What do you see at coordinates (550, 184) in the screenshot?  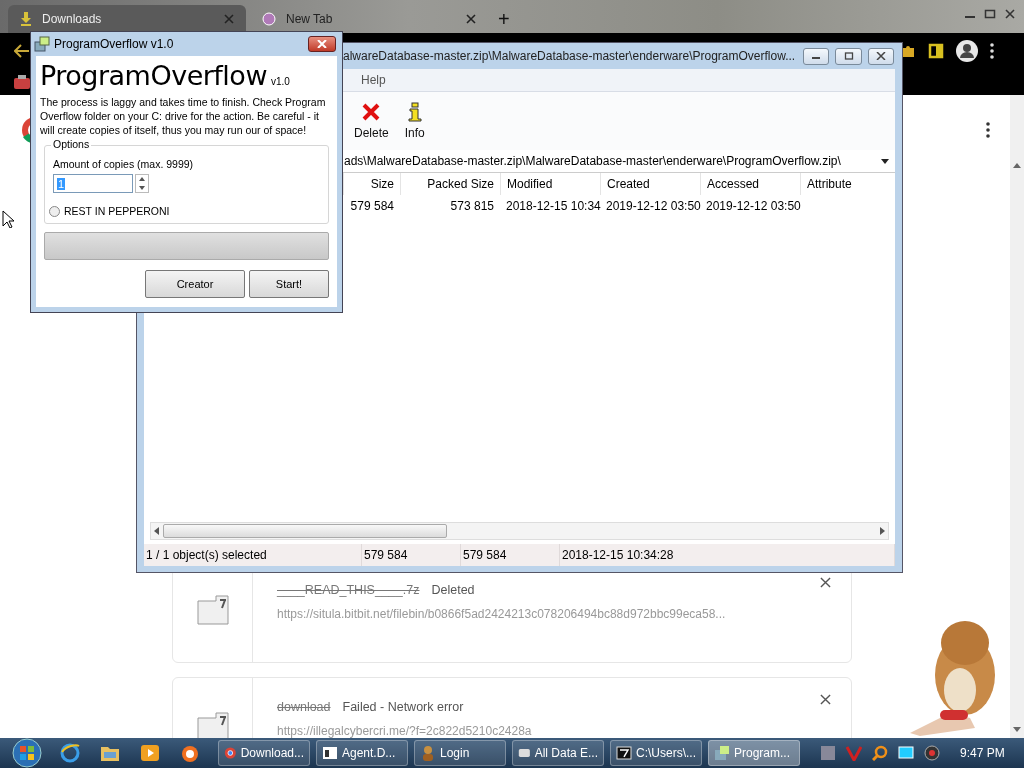 I see `column-header: Modified` at bounding box center [550, 184].